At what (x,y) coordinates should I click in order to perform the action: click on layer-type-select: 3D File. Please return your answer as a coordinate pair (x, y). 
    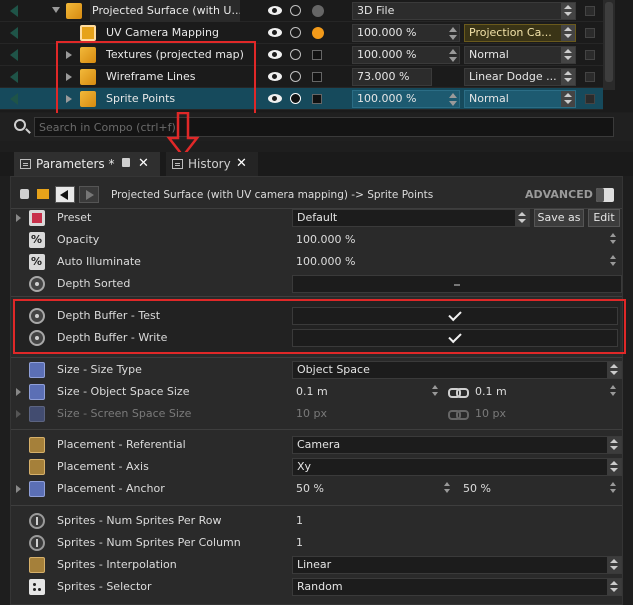
    Looking at the image, I should click on (464, 11).